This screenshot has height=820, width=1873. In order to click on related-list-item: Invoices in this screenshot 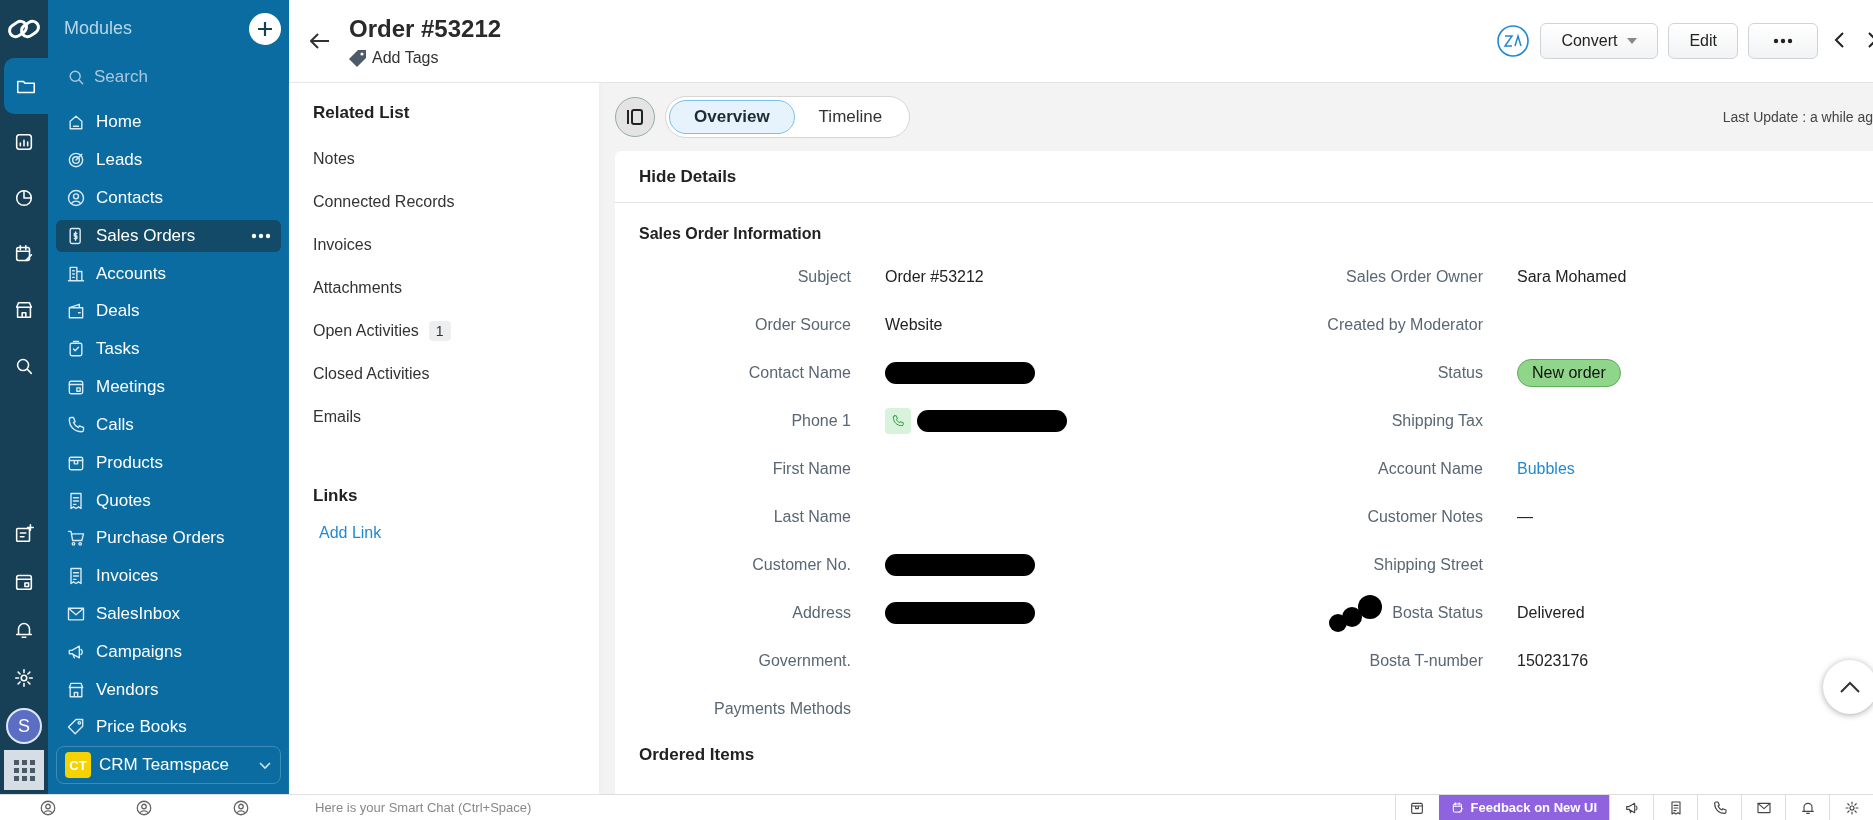, I will do `click(444, 244)`.